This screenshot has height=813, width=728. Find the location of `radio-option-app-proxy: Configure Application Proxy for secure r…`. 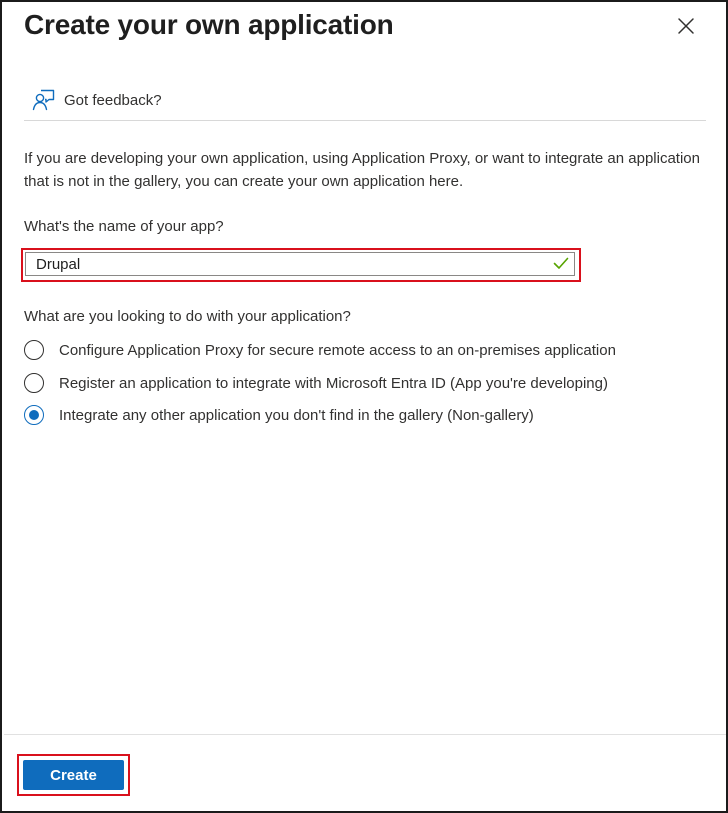

radio-option-app-proxy: Configure Application Proxy for secure r… is located at coordinates (320, 350).